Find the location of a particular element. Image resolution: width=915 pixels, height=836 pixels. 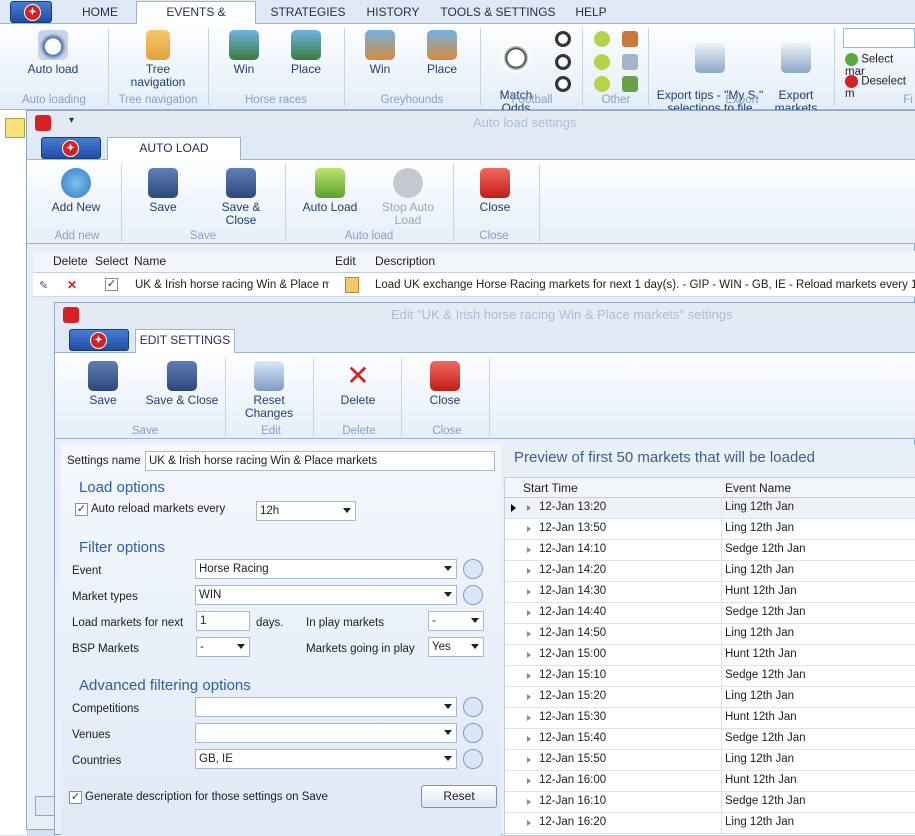

going-inplay-select: Yes is located at coordinates (456, 647).